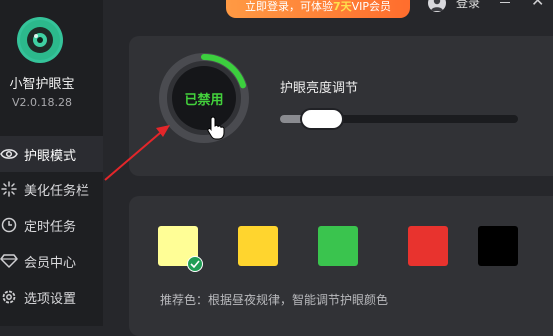 The height and width of the screenshot is (336, 553). I want to click on app-logo, so click(40, 40).